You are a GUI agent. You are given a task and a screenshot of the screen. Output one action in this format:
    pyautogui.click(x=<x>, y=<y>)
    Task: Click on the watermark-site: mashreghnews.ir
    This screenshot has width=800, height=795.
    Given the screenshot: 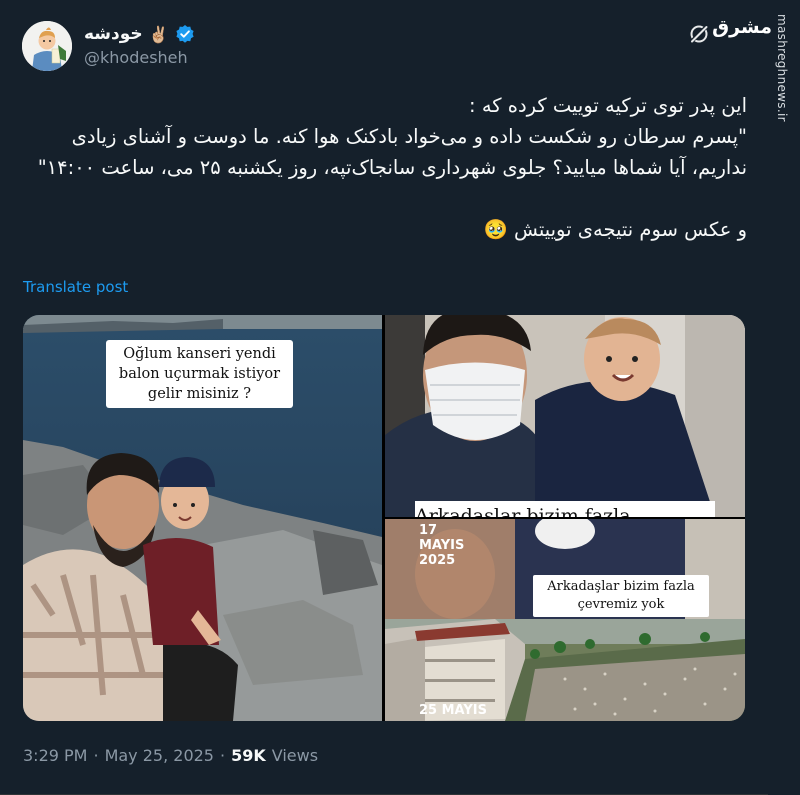 What is the action you would take?
    pyautogui.click(x=782, y=68)
    